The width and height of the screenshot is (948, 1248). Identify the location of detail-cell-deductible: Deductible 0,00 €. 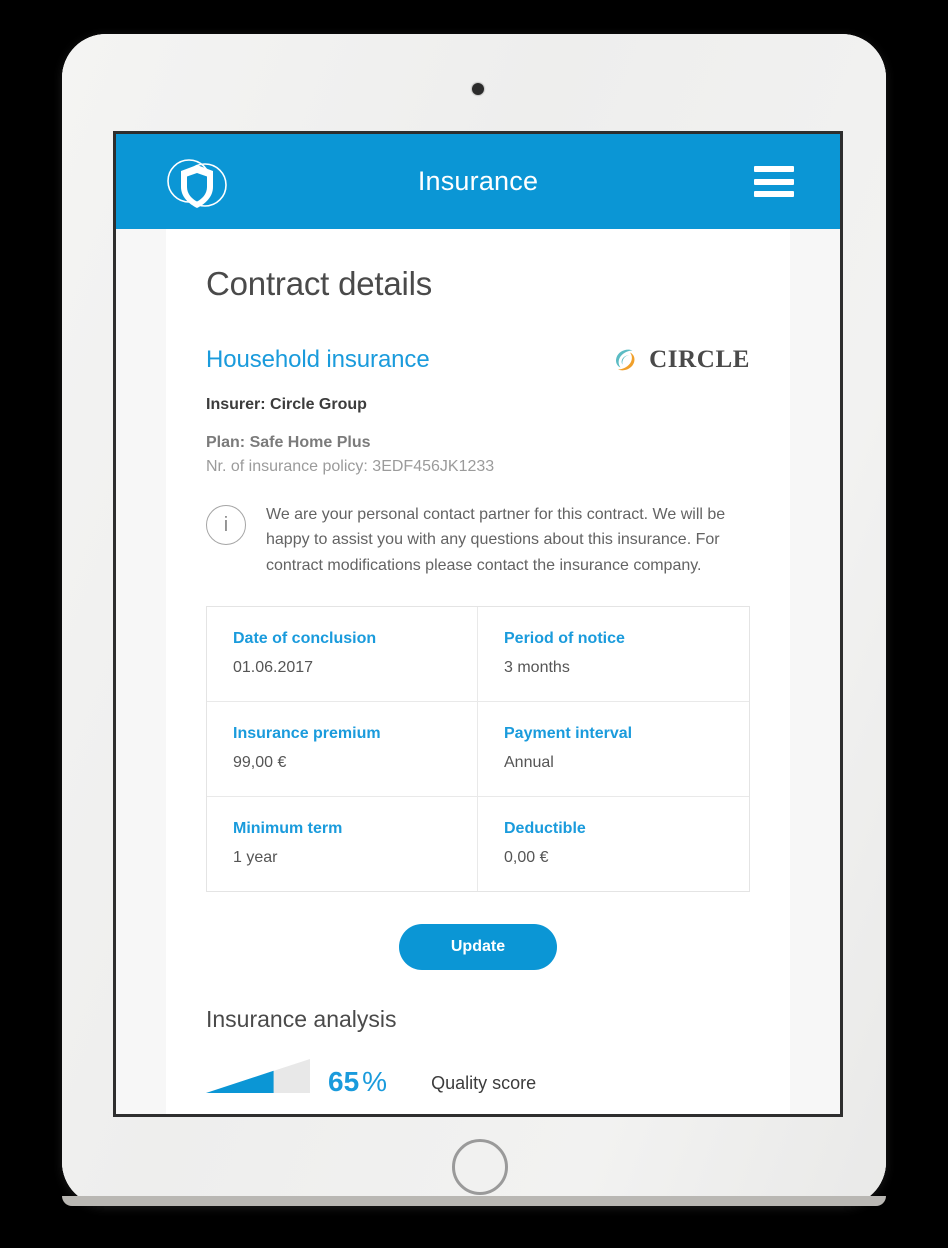
(613, 844).